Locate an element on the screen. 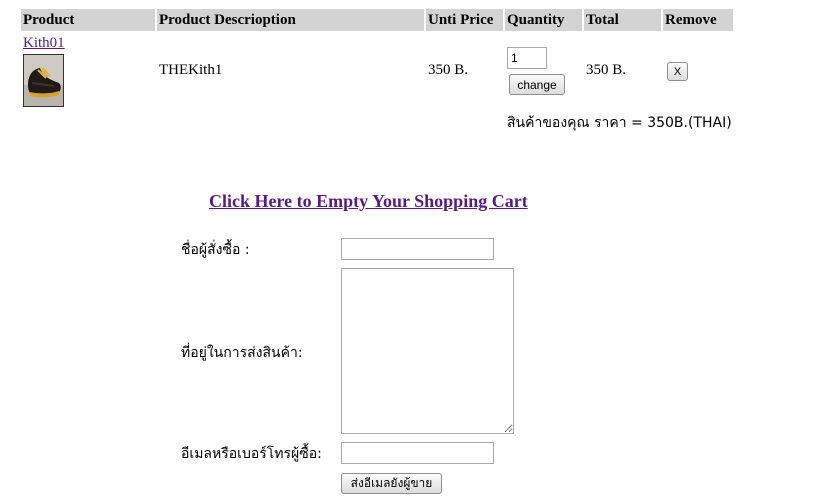 Image resolution: width=830 pixels, height=498 pixels. cart-summary: สินค้าของคุณ ราคา = 350B.(THAI) is located at coordinates (619, 123).